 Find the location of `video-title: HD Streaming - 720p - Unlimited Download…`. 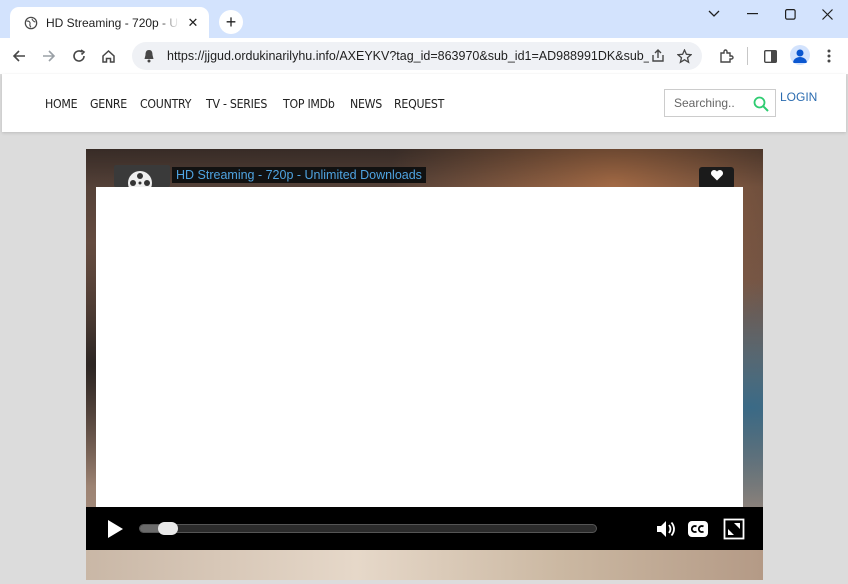

video-title: HD Streaming - 720p - Unlimited Download… is located at coordinates (299, 175).